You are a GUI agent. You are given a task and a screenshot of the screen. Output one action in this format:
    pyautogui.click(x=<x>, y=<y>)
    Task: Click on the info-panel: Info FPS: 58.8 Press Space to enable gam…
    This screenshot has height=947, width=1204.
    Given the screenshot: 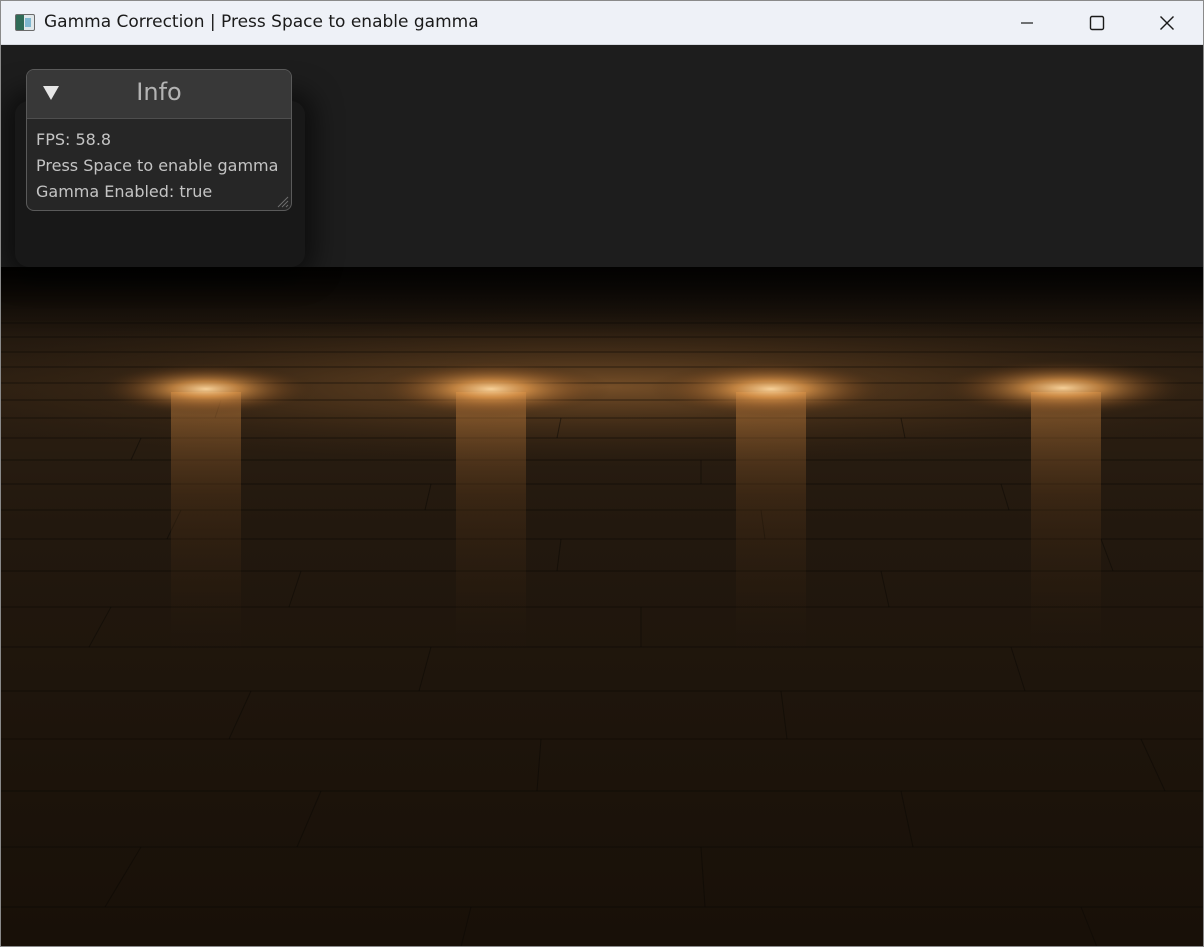 What is the action you would take?
    pyautogui.click(x=159, y=140)
    